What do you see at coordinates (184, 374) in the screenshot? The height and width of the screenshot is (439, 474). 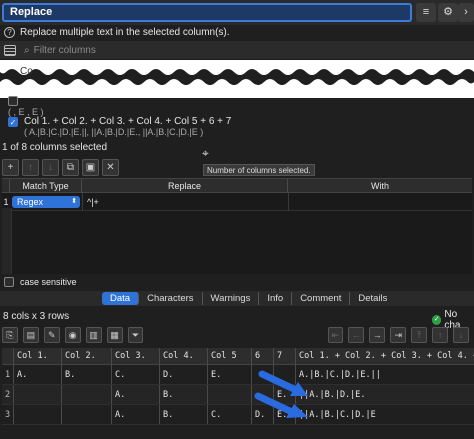 I see `table-cell: D.` at bounding box center [184, 374].